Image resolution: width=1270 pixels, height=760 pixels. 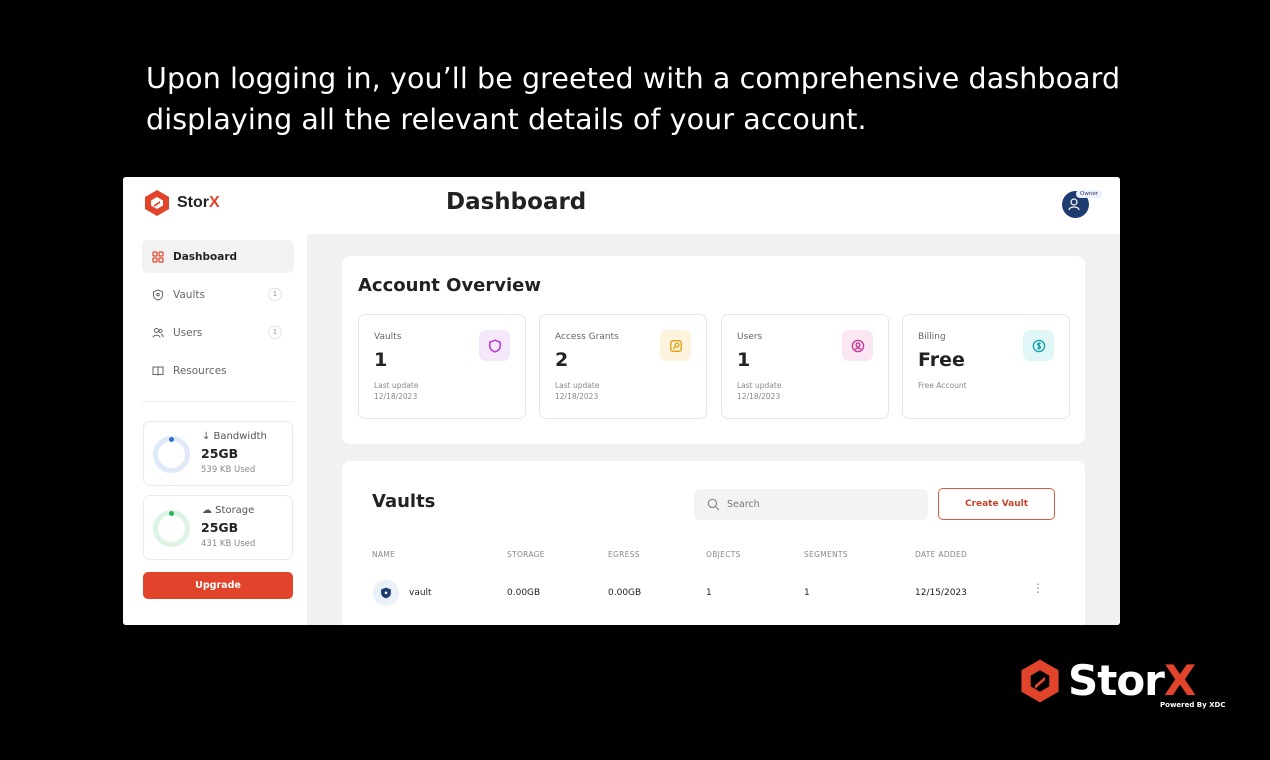 What do you see at coordinates (383, 554) in the screenshot?
I see `column-header-name: NAME` at bounding box center [383, 554].